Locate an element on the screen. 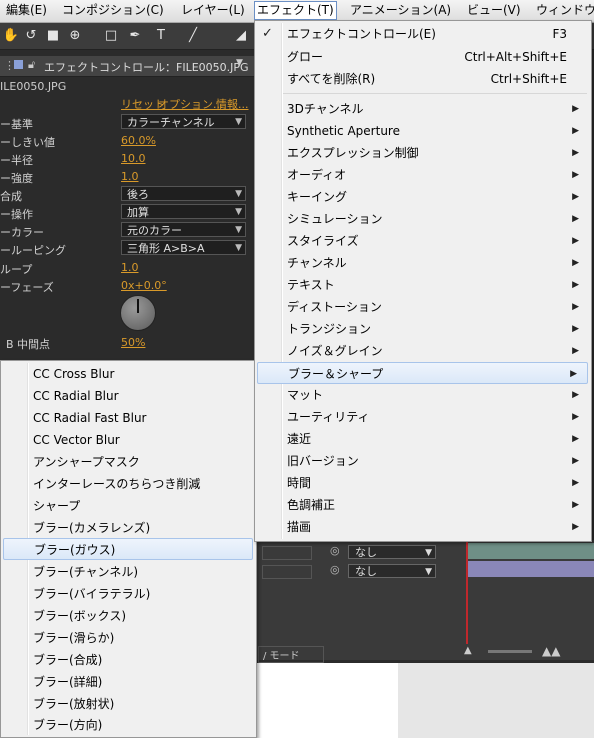 Image resolution: width=594 pixels, height=738 pixels. menu-item: CC Vector Blur is located at coordinates (127, 440).